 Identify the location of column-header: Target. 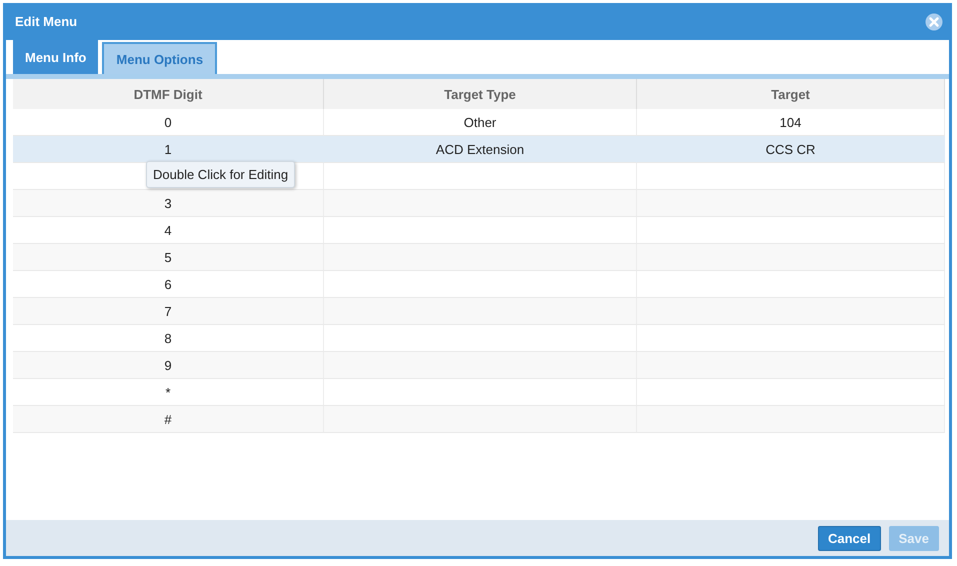
(791, 94).